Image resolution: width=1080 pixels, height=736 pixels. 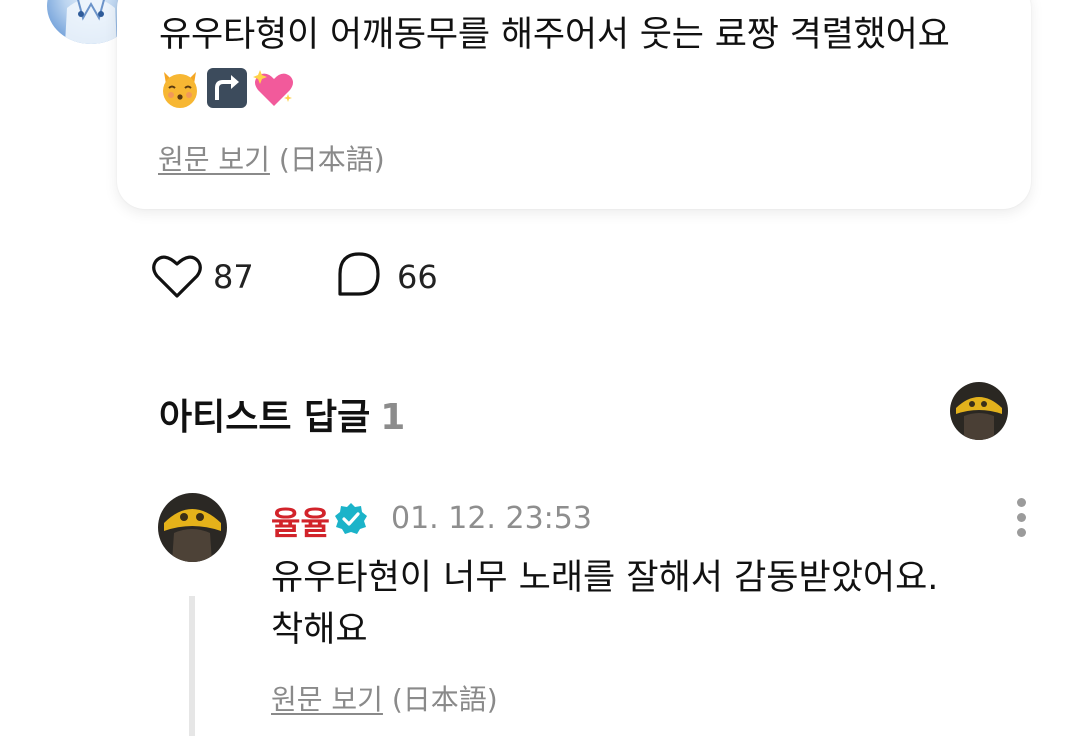 I want to click on sparkling-heart-emoji, so click(x=273, y=88).